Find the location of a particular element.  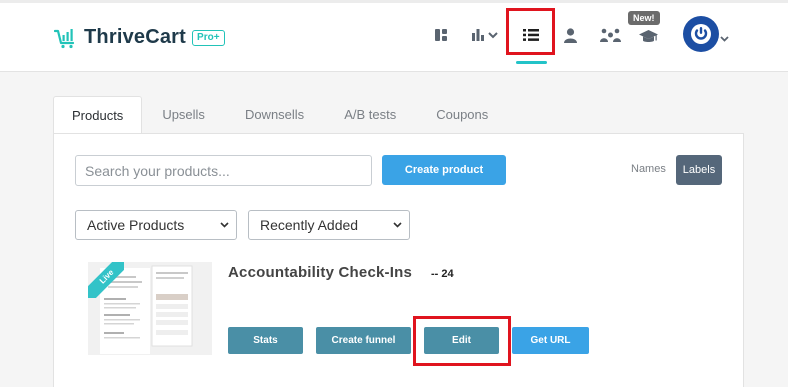

new-badge: New! is located at coordinates (644, 18).